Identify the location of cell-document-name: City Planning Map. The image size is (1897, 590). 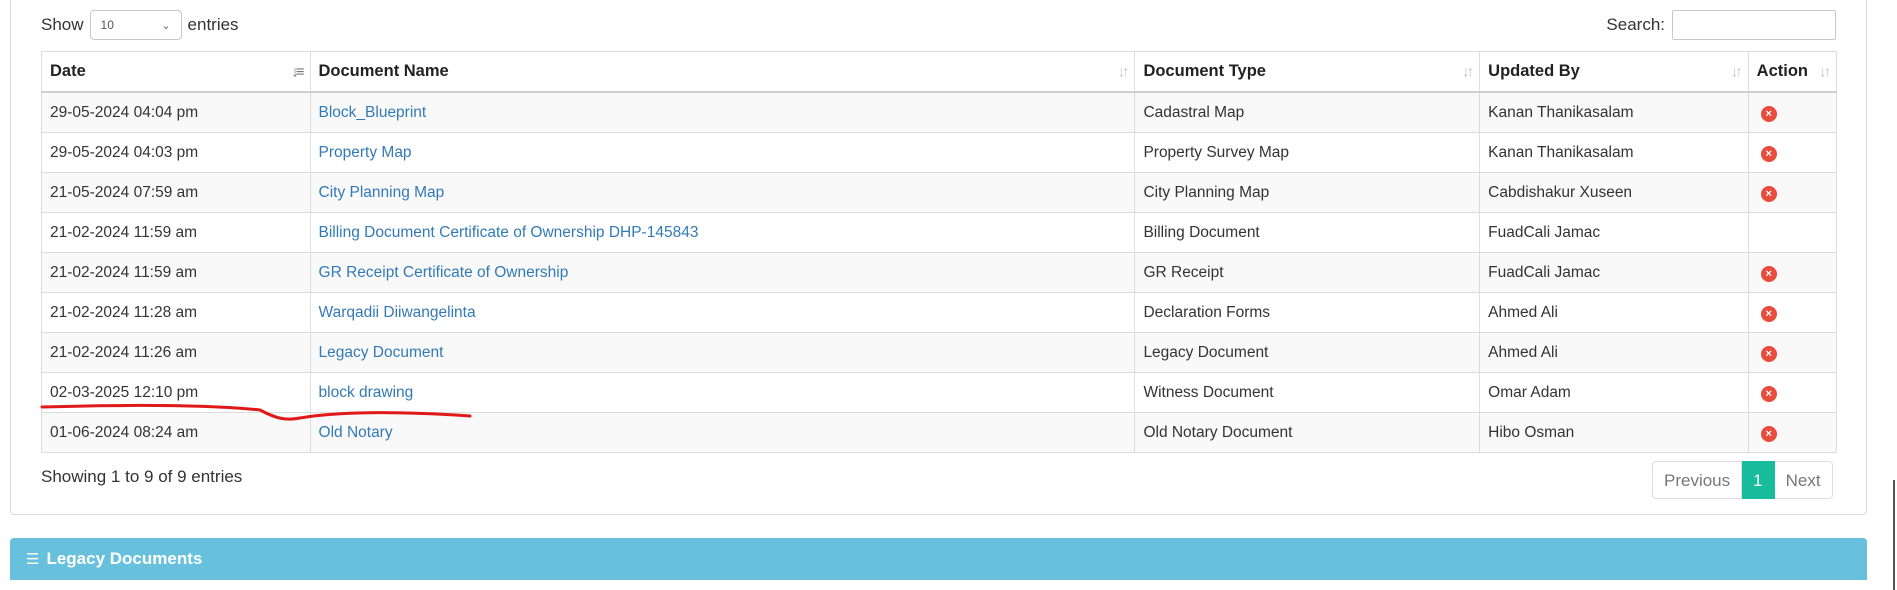
(722, 192).